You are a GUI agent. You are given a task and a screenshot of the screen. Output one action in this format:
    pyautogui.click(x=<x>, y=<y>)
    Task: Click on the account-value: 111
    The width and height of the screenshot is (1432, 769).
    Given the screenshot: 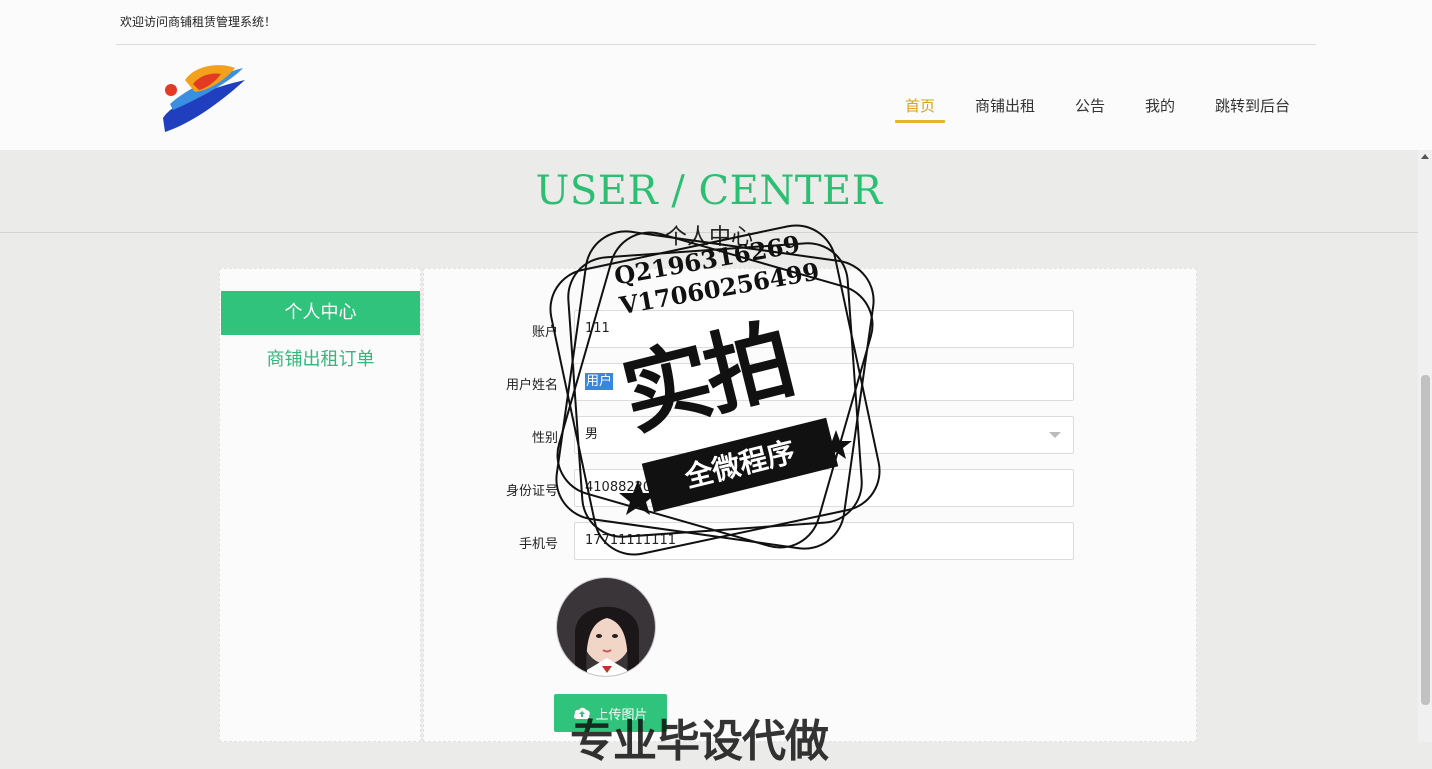 What is the action you would take?
    pyautogui.click(x=597, y=328)
    